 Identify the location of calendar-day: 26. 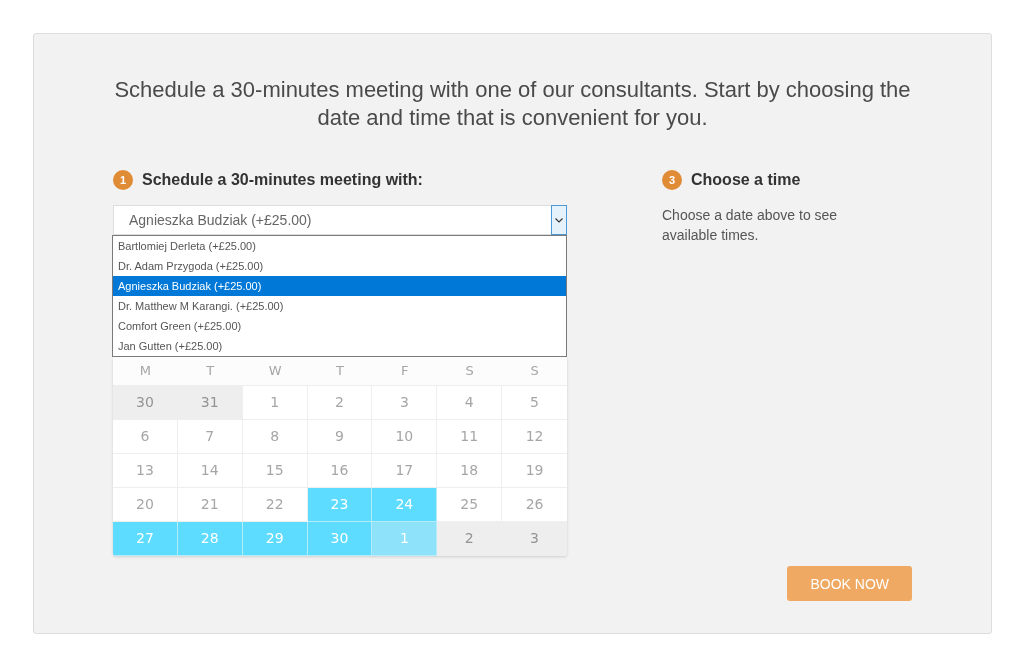
(534, 505).